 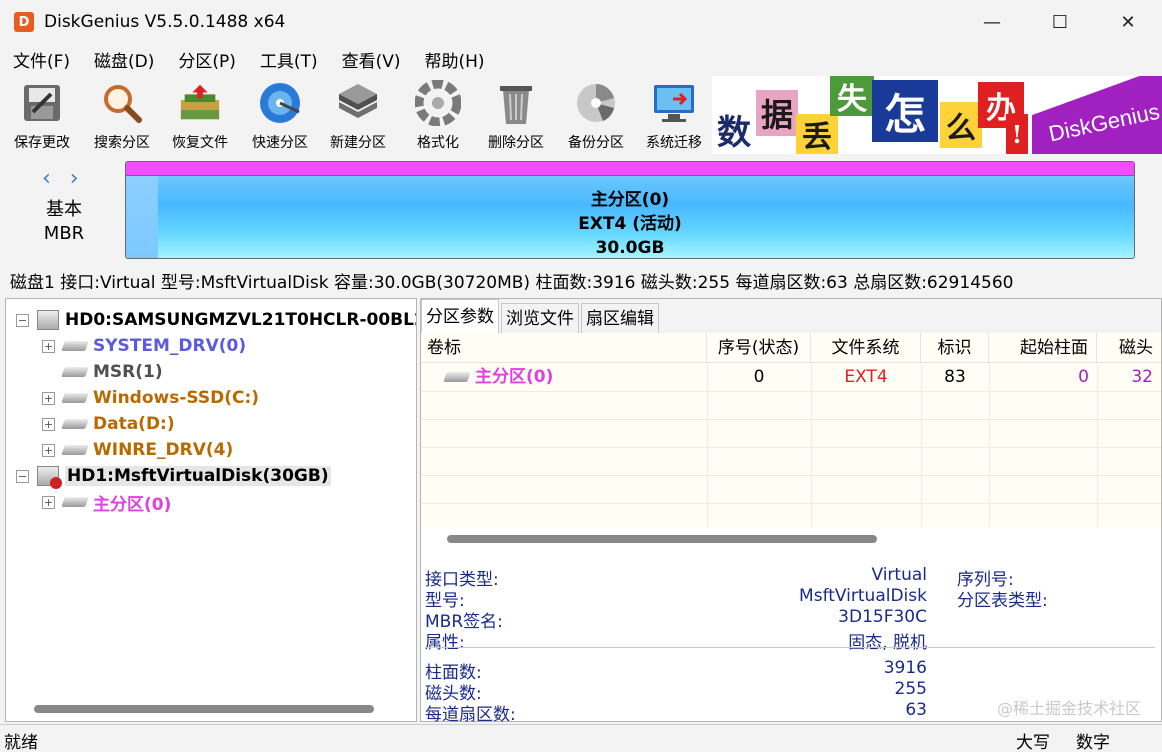 What do you see at coordinates (1125, 377) in the screenshot?
I see `cell-head: 32` at bounding box center [1125, 377].